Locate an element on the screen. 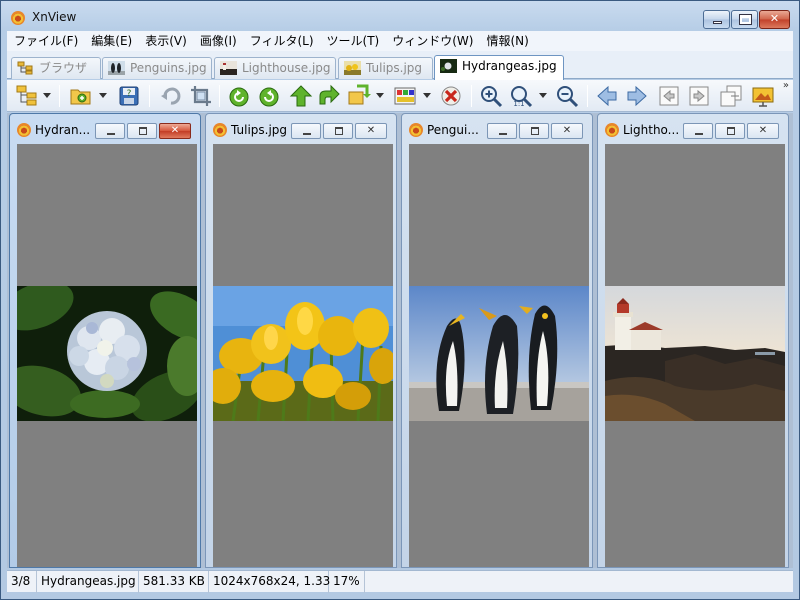  menu-tools: ツール(T) is located at coordinates (353, 41).